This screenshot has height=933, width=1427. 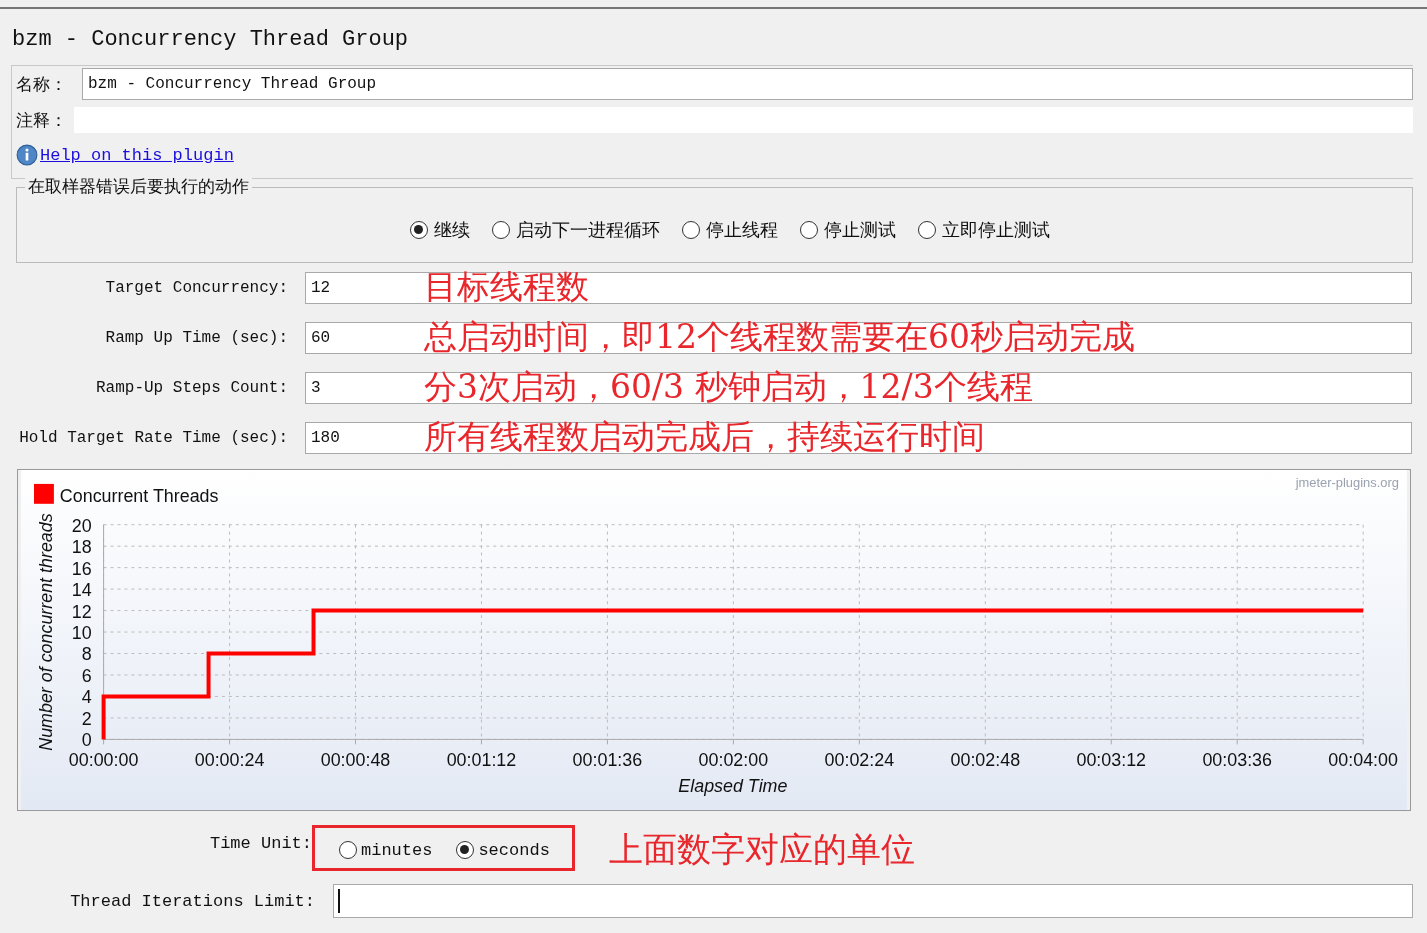 I want to click on radio-option: minutes, so click(x=386, y=850).